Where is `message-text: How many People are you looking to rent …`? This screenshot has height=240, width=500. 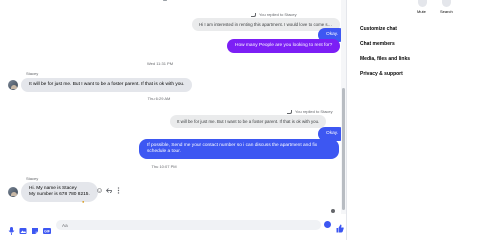
message-text: How many People are you looking to rent … is located at coordinates (284, 45).